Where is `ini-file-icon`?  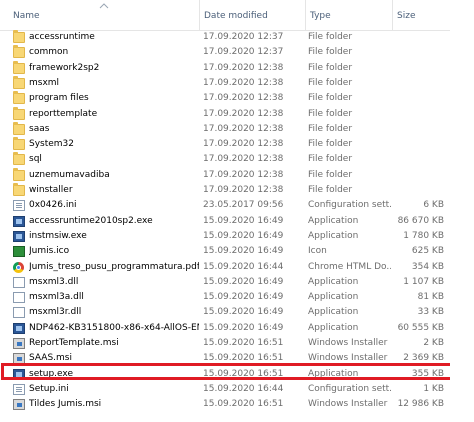 ini-file-icon is located at coordinates (19, 389).